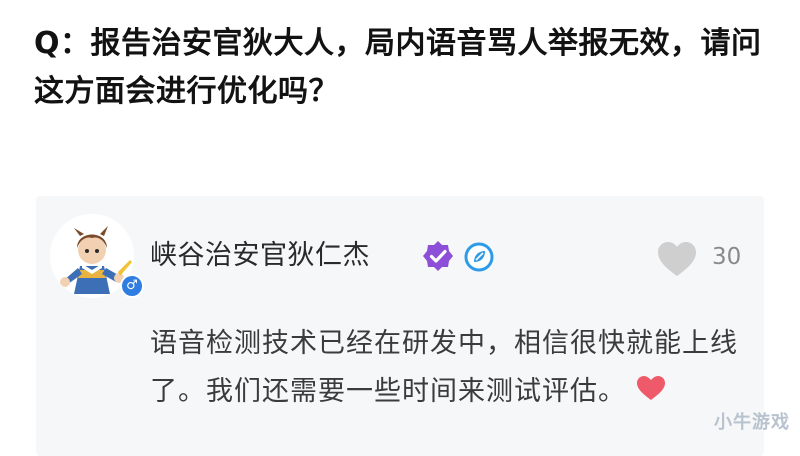 Image resolution: width=800 pixels, height=456 pixels. What do you see at coordinates (612, 391) in the screenshot?
I see `reply-tail-punct: 。` at bounding box center [612, 391].